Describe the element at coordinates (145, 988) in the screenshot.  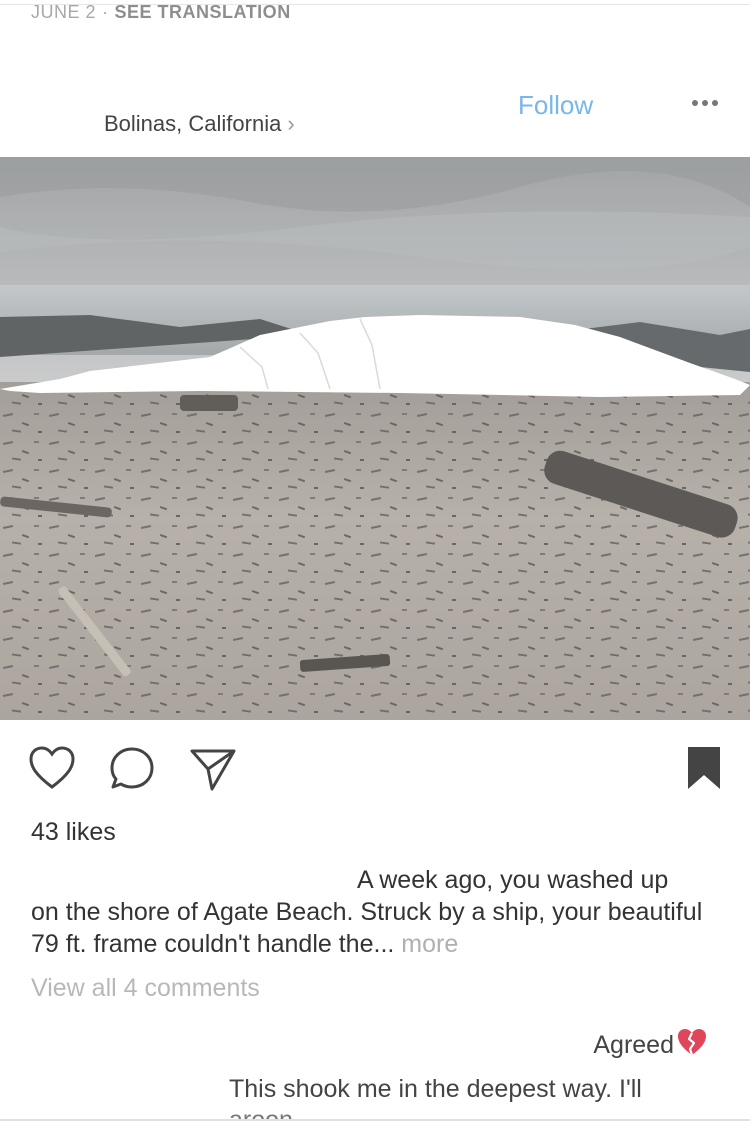
I see `view-all-comments-link: View all 4 comments` at that location.